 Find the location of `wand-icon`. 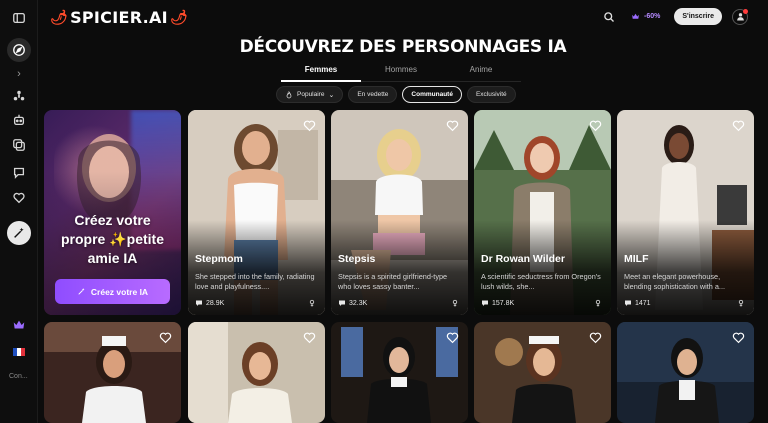

wand-icon is located at coordinates (81, 291).